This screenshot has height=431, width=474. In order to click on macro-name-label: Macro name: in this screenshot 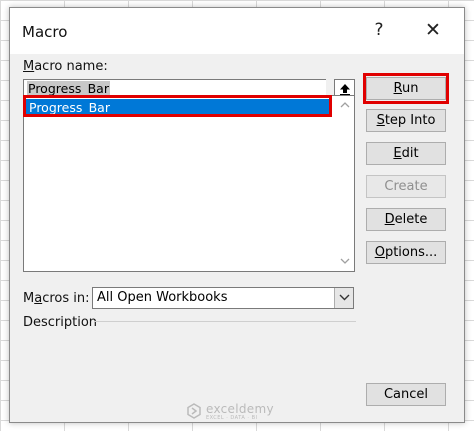, I will do `click(65, 66)`.